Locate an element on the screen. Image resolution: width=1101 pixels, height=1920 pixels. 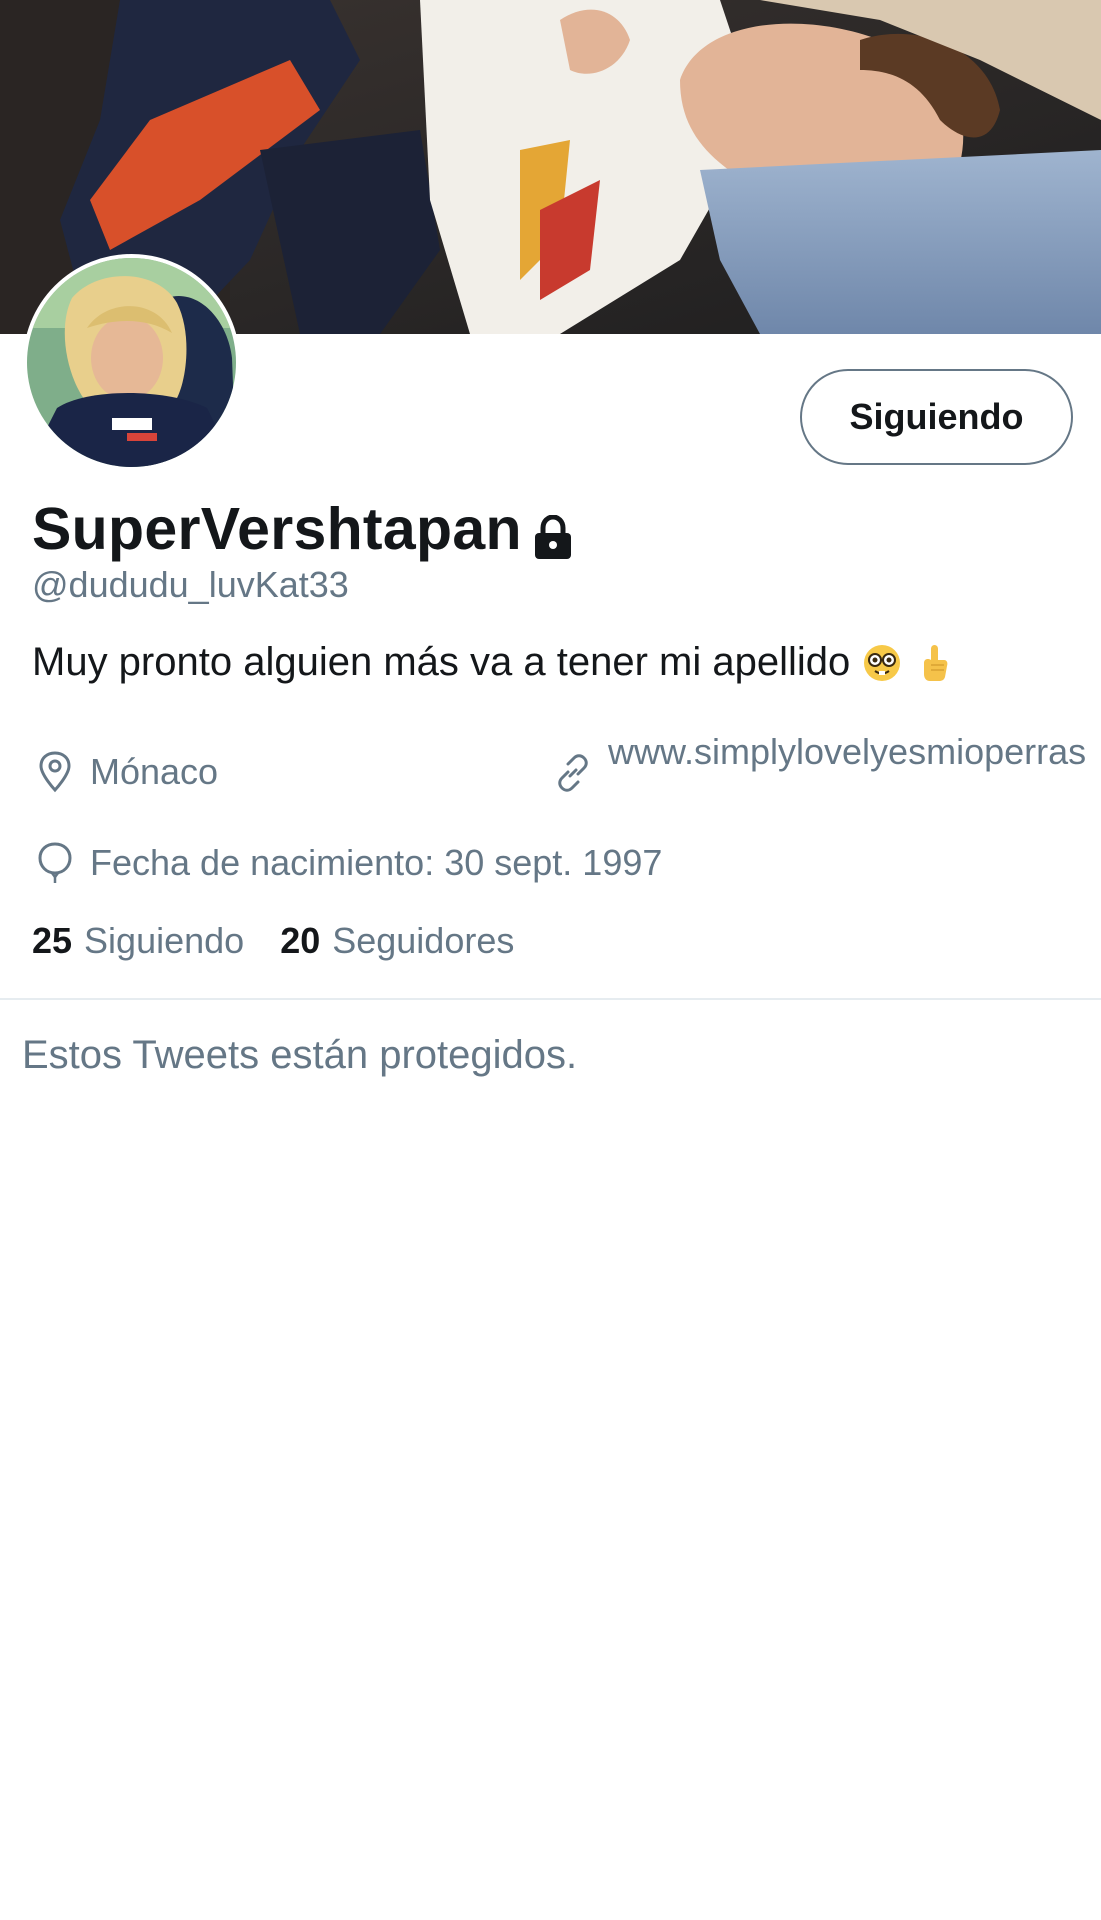
profile-website: www.simplylovelyesmioperras is located at coordinates (826, 762).